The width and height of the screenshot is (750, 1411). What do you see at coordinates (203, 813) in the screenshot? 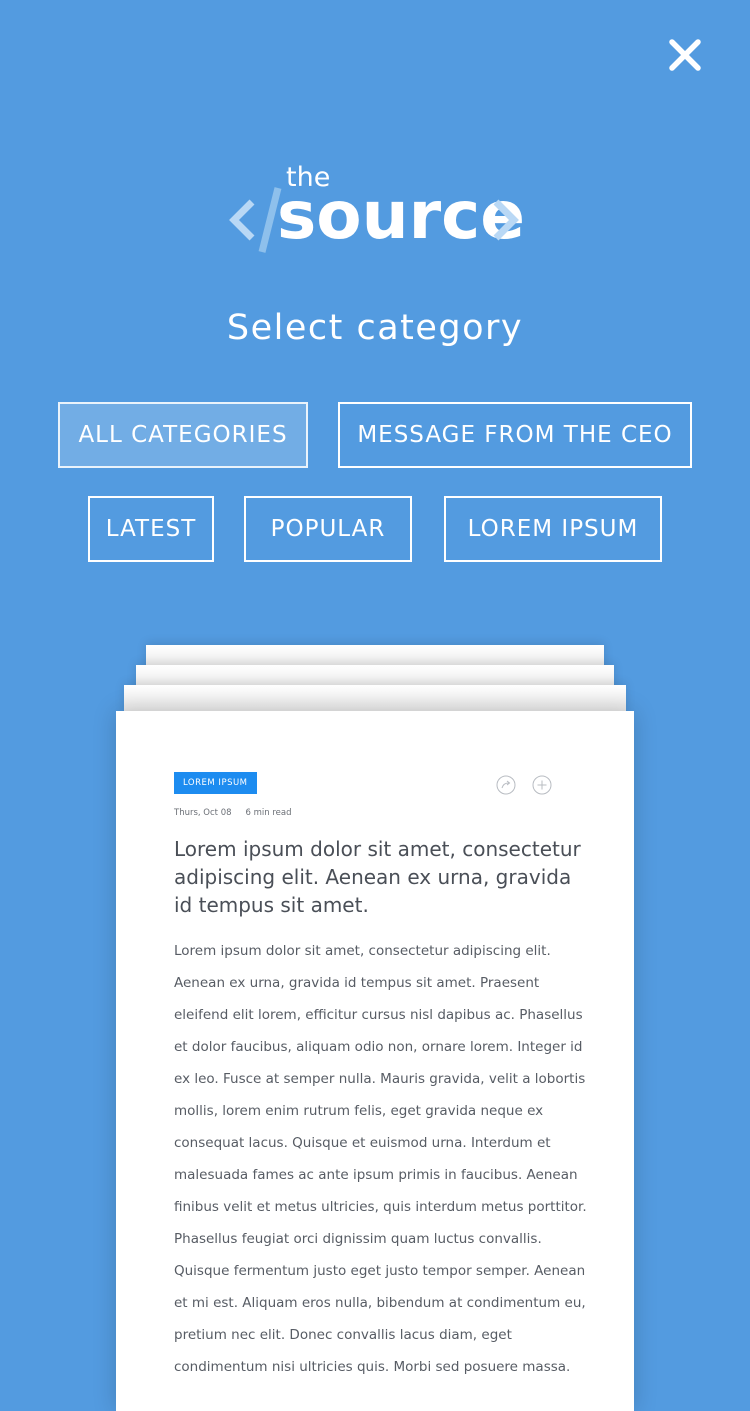
I see `article-date: Thurs, Oct 08` at bounding box center [203, 813].